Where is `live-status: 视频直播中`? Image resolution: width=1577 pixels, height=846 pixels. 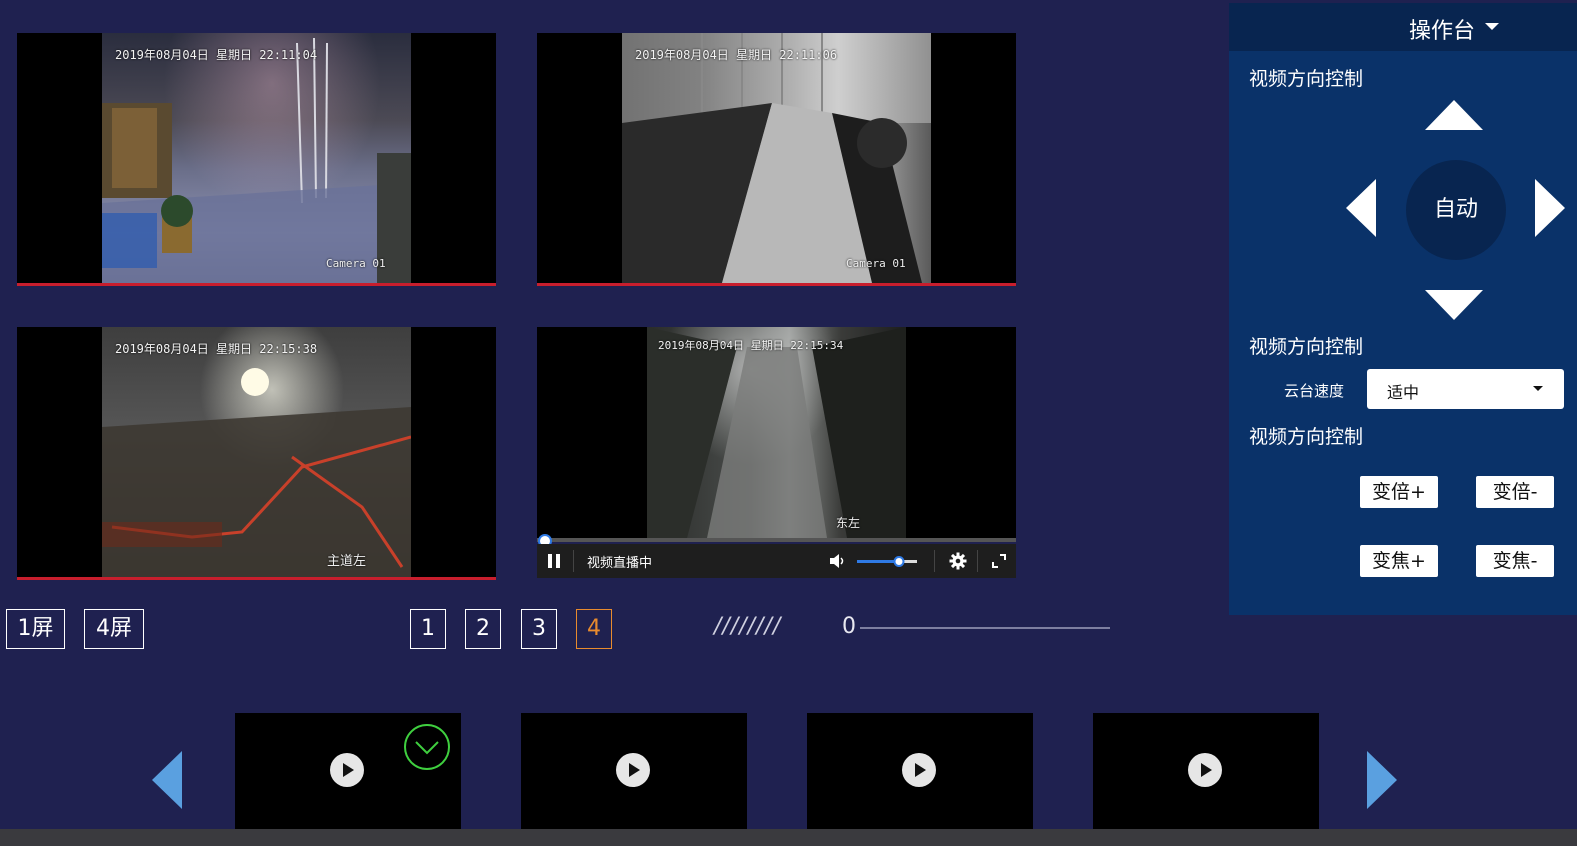
live-status: 视频直播中 is located at coordinates (620, 563).